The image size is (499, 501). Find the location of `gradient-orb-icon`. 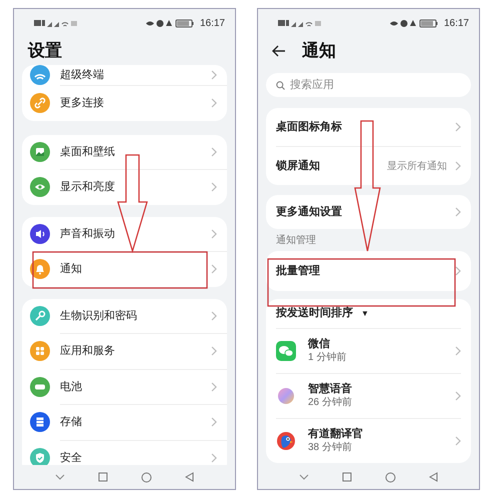

gradient-orb-icon is located at coordinates (286, 396).